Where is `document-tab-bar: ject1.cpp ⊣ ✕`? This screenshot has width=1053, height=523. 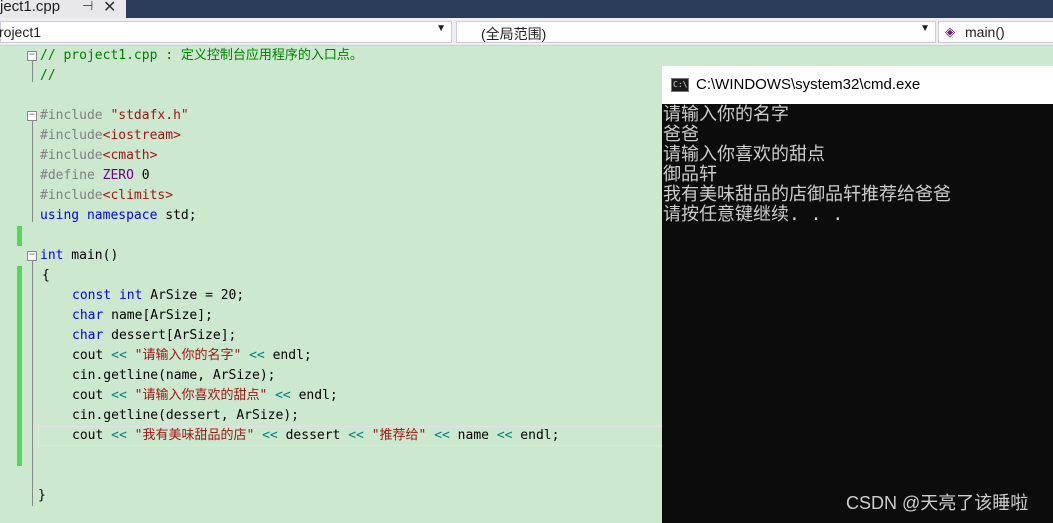
document-tab-bar: ject1.cpp ⊣ ✕ is located at coordinates (526, 9).